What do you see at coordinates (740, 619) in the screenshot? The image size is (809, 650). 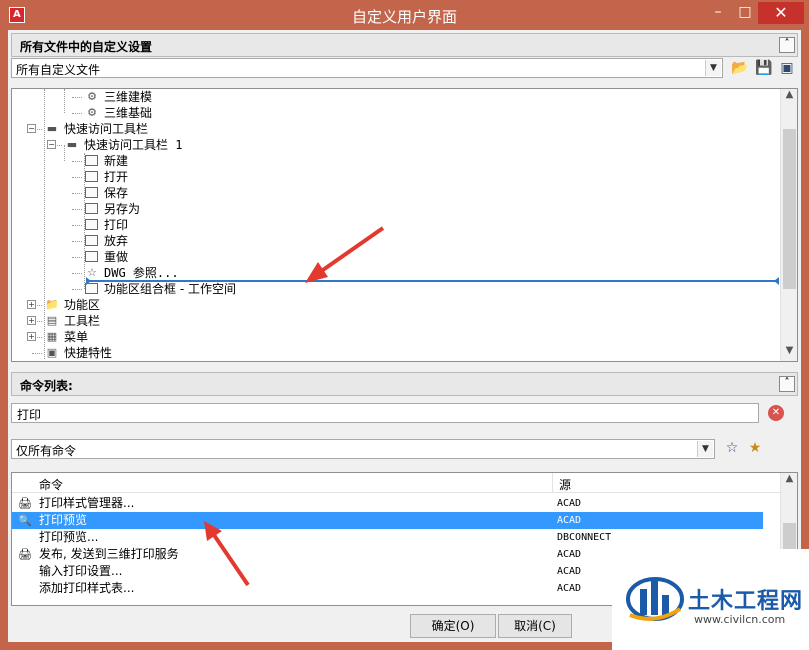 I see `watermark-url: www.civilcn.com` at bounding box center [740, 619].